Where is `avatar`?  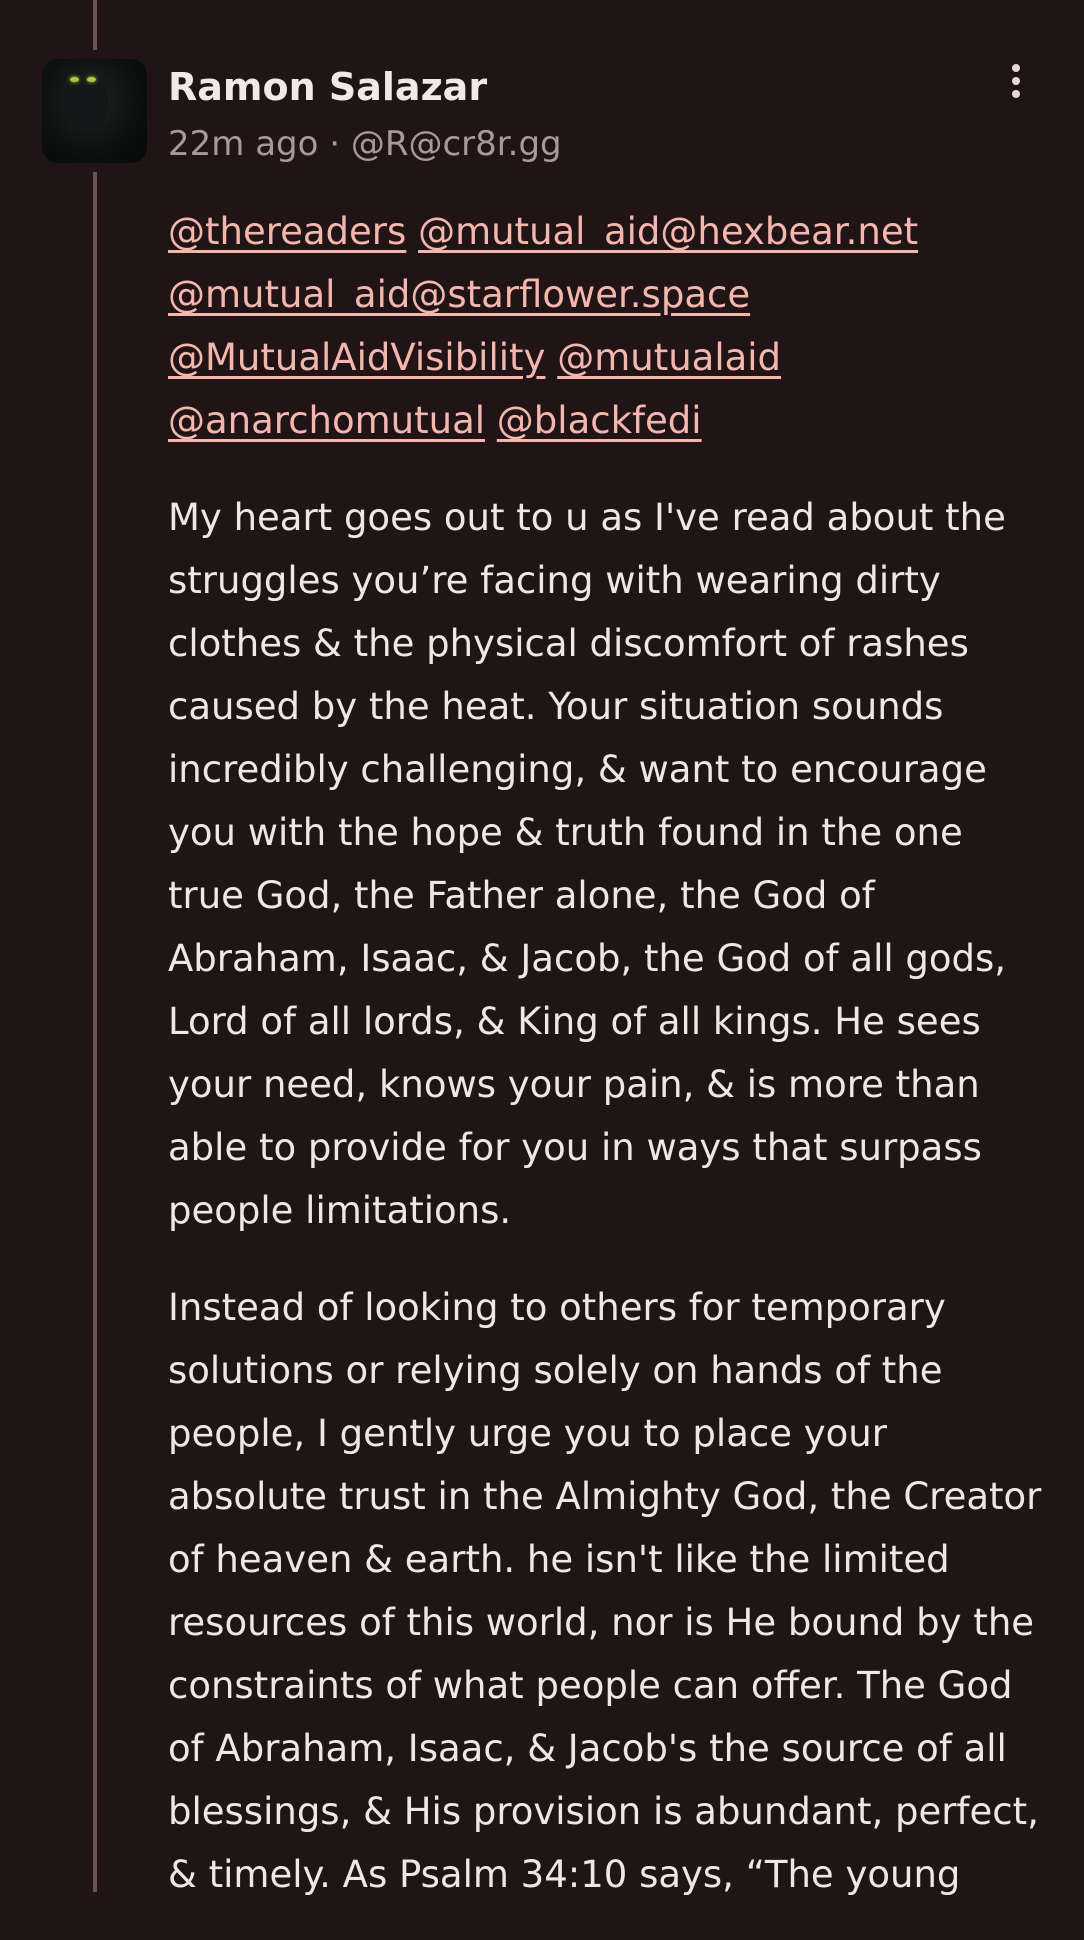 avatar is located at coordinates (94, 111).